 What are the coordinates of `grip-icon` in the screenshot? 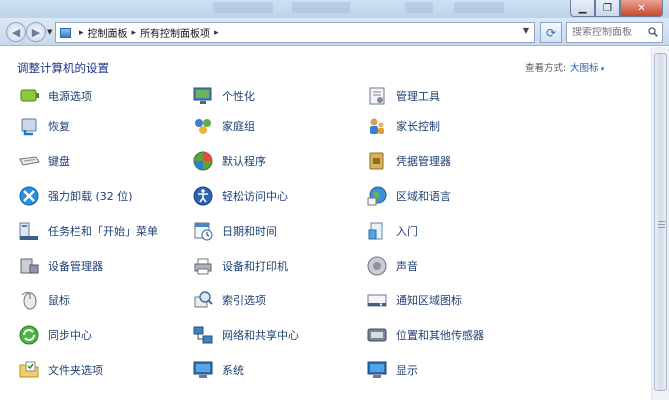 It's located at (661, 225).